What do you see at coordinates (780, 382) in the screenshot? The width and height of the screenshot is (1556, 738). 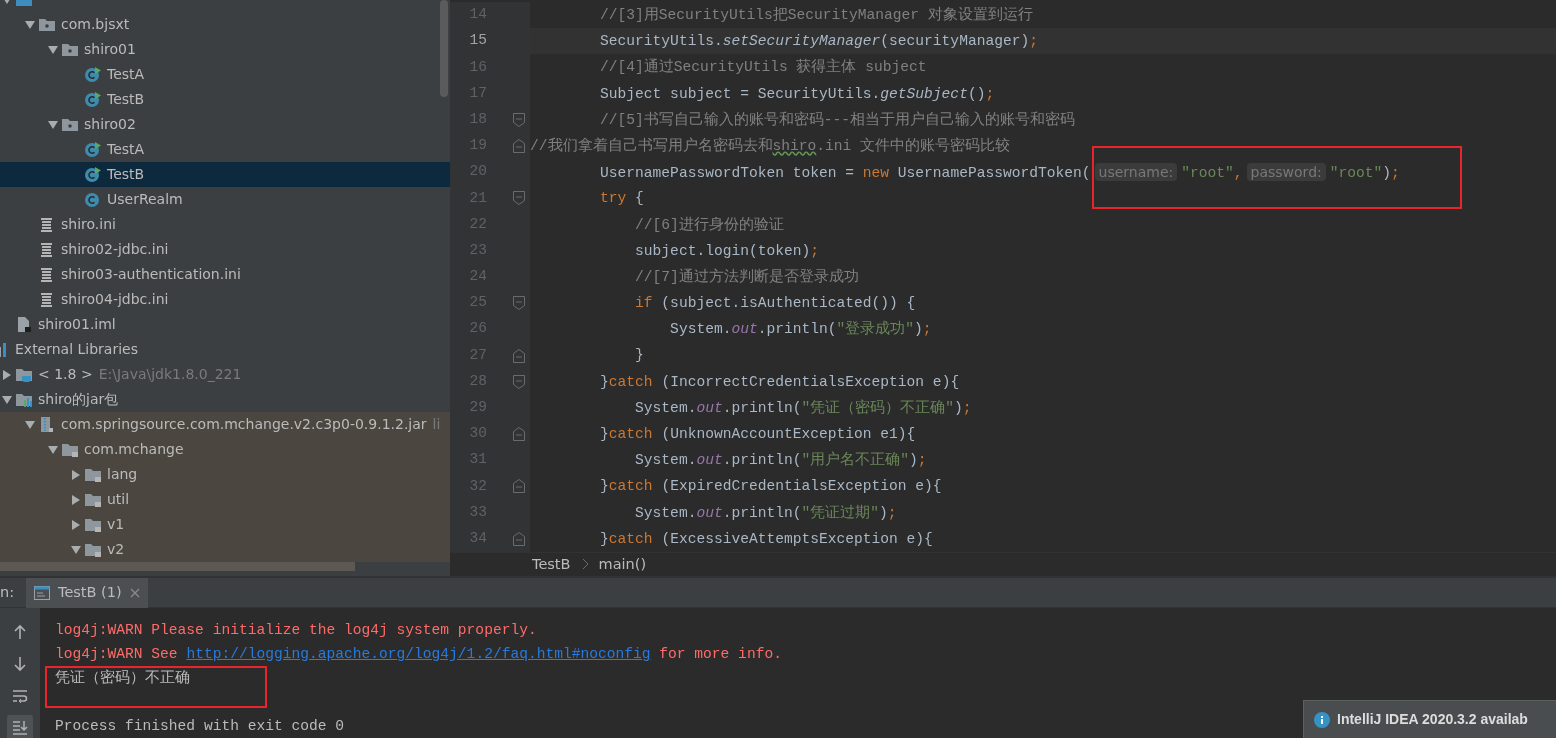 I see `code-line: }catch (IncorrectCredentialsException e){` at bounding box center [780, 382].